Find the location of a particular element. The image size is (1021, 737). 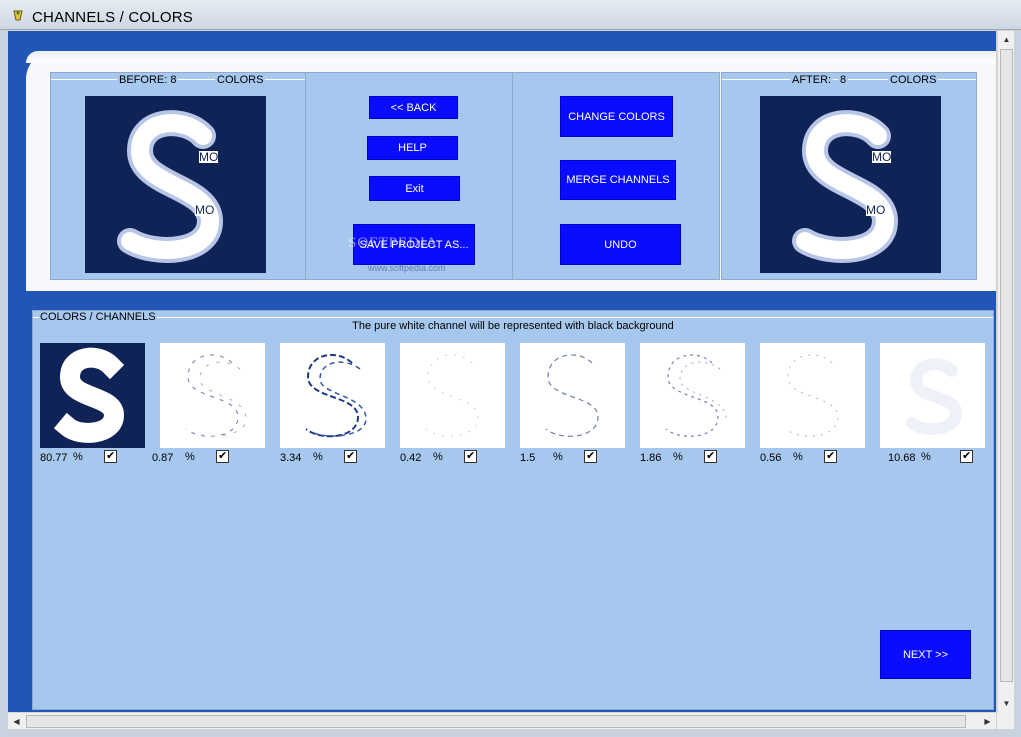

after-colors-label: COLORS is located at coordinates (913, 80).